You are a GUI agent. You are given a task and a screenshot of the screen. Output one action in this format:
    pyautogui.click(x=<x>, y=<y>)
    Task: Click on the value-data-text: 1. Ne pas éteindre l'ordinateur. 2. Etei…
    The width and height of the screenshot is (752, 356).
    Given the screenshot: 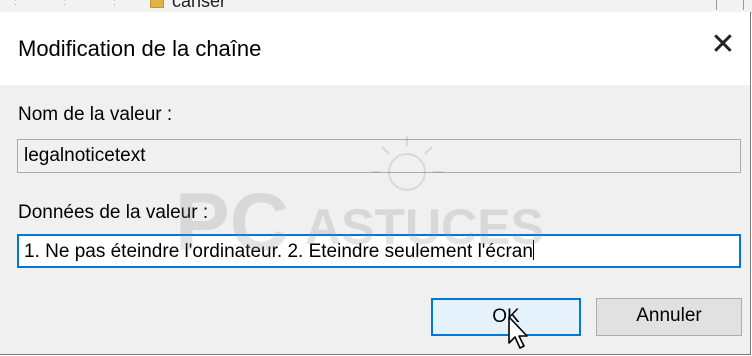 What is the action you would take?
    pyautogui.click(x=278, y=251)
    